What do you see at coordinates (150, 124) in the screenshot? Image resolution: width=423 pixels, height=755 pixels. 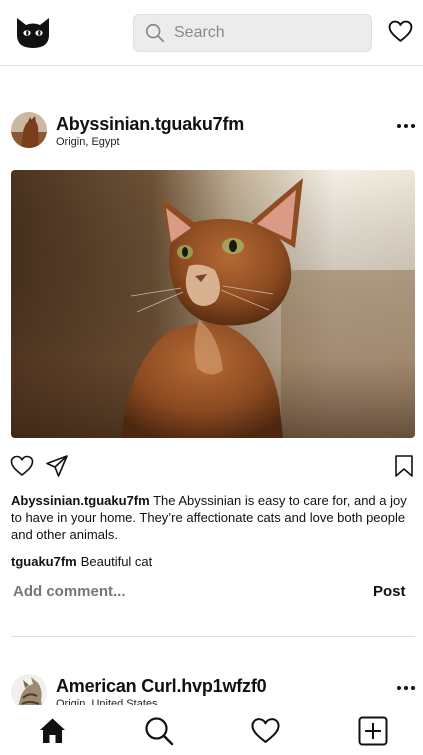 I see `post-username: Abyssinian.tguaku7fm` at bounding box center [150, 124].